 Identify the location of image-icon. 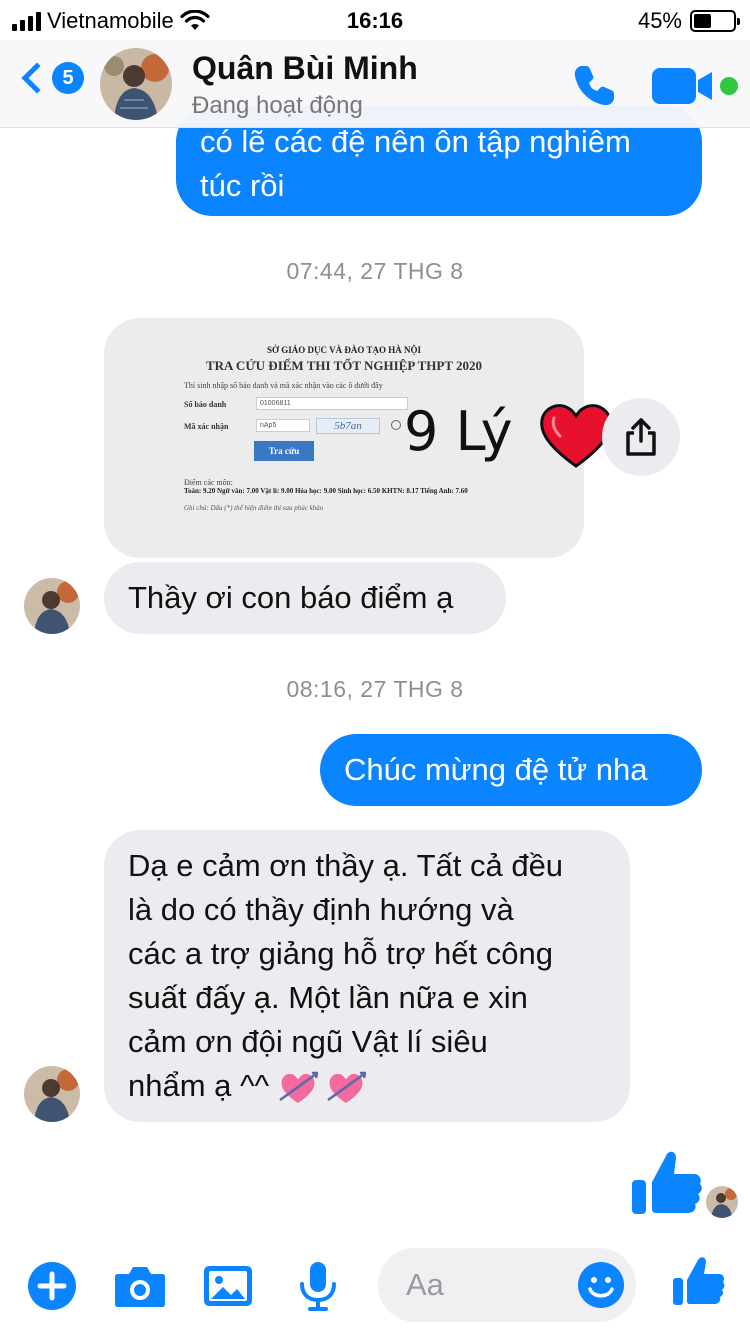
(228, 1286).